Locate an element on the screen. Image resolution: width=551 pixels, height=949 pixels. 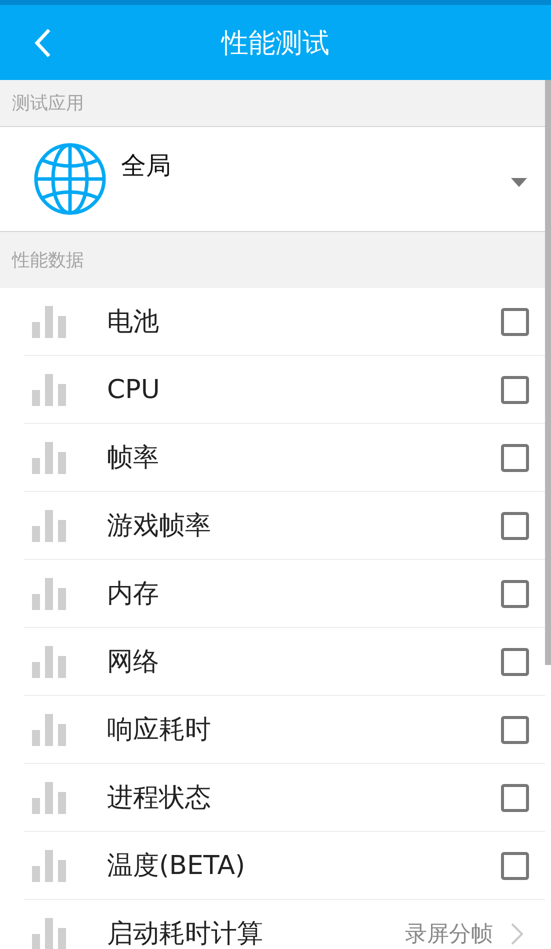
metric-row: 游戏帧率 is located at coordinates (284, 526).